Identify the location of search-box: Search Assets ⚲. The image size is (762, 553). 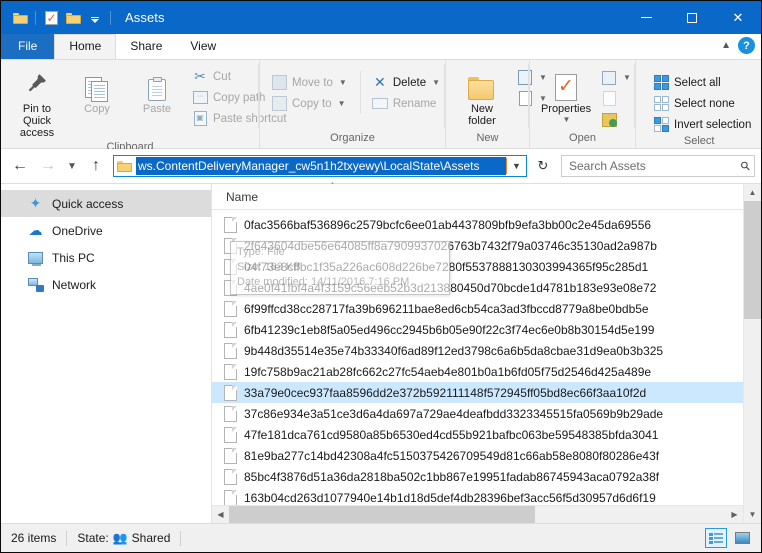
(658, 166).